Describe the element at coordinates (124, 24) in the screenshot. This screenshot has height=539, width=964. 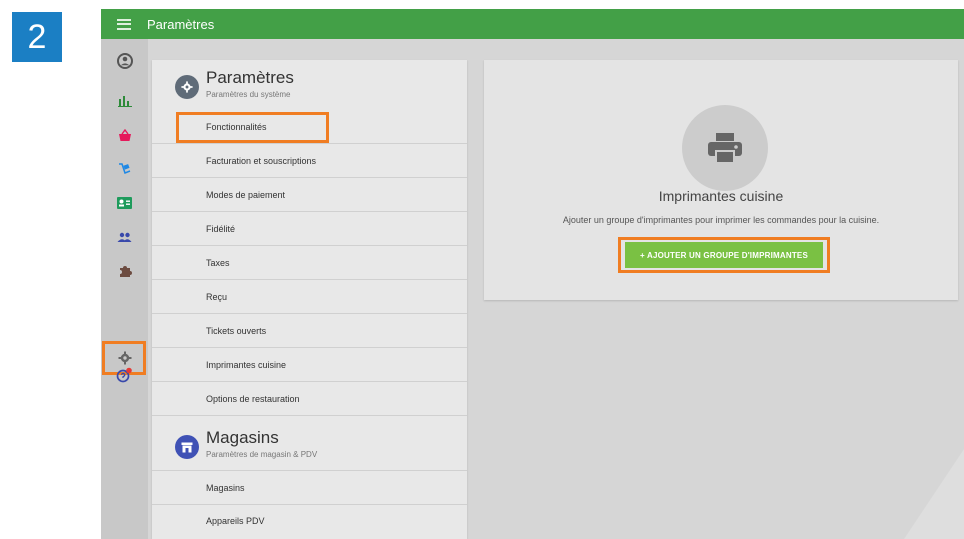
I see `menu-icon` at that location.